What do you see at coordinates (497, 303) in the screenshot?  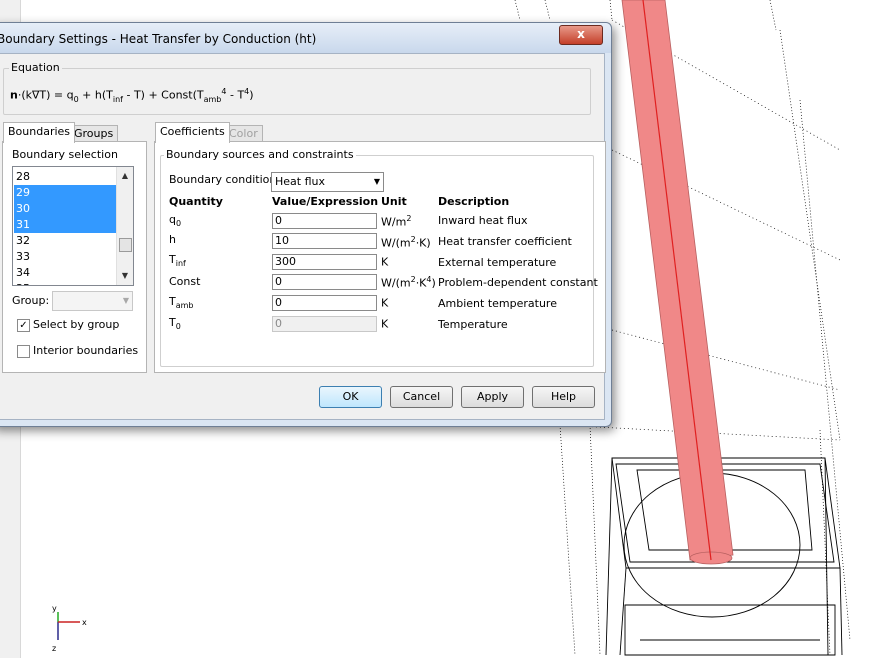 I see `description-tamb: Ambient temperature` at bounding box center [497, 303].